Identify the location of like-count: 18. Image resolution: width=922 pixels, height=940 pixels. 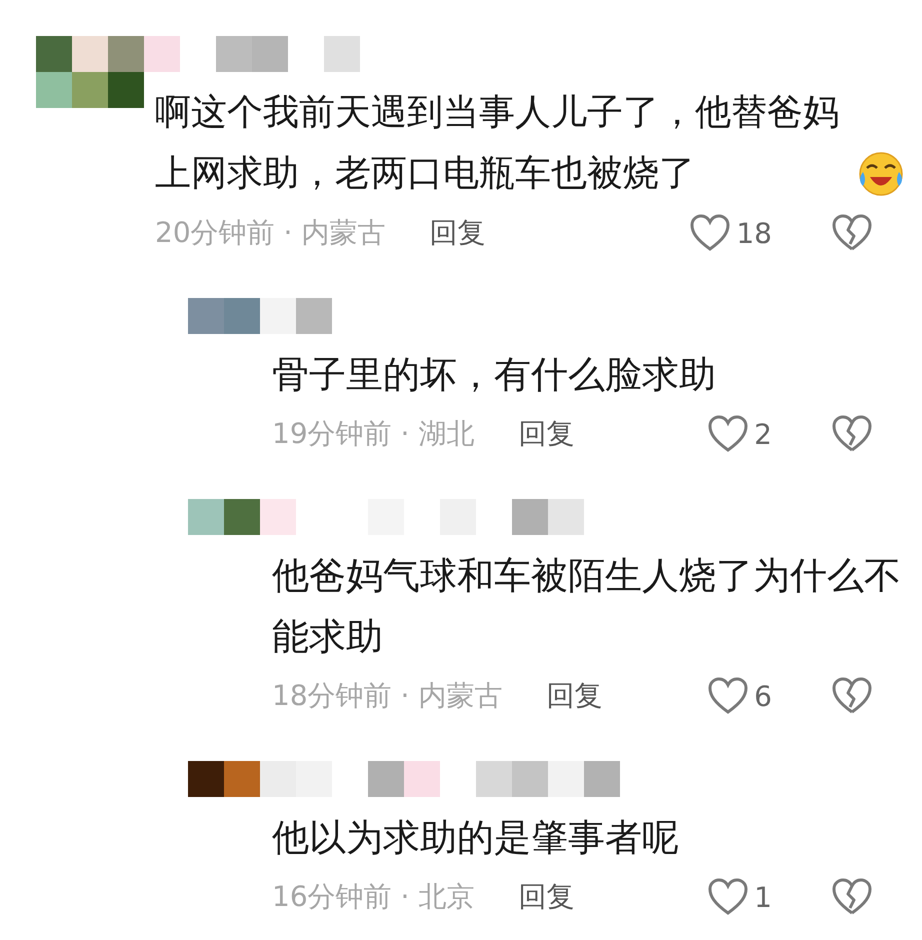
(754, 233).